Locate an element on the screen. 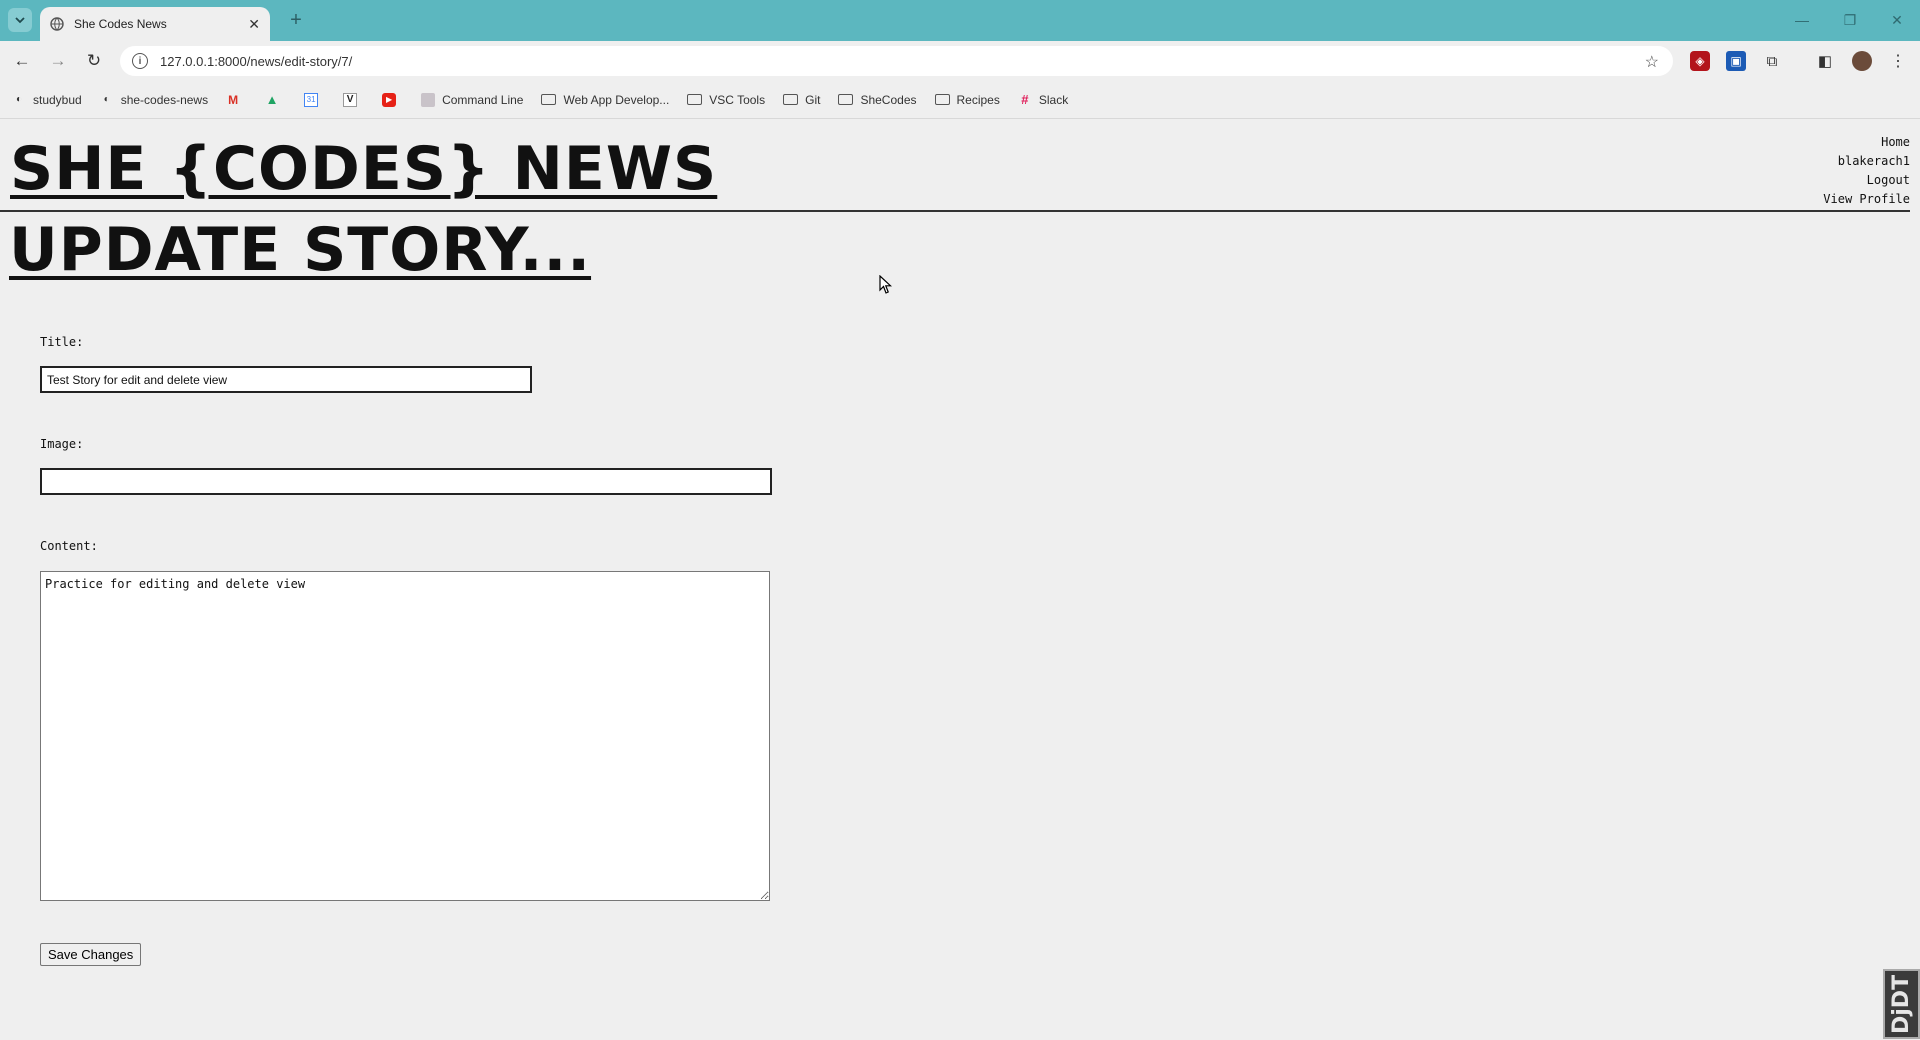 The height and width of the screenshot is (1040, 1920). bookmark-slack: # Slack is located at coordinates (1043, 99).